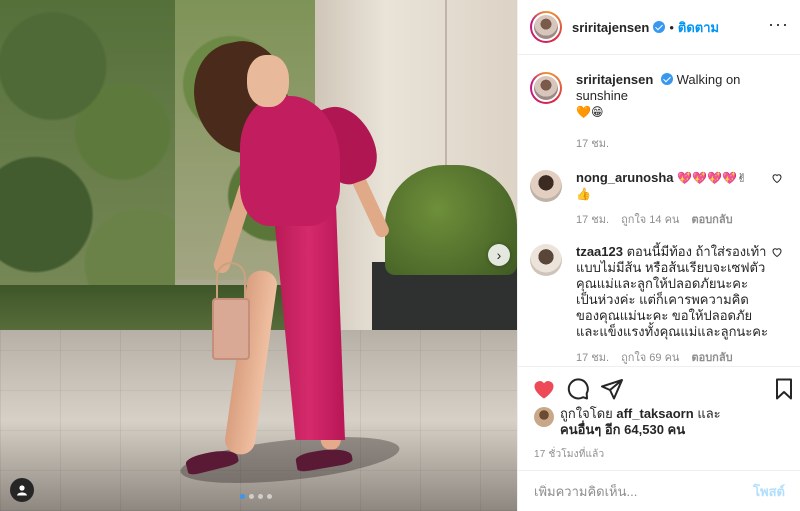 This screenshot has width=800, height=511. I want to click on post-header: sriritajensen • ติดตาม ···, so click(659, 27).